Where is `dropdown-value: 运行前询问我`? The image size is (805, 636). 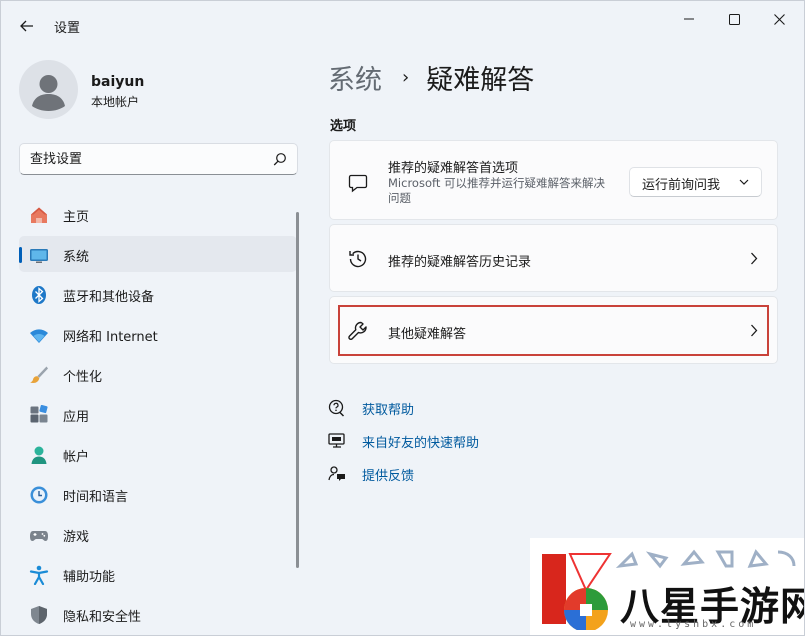 dropdown-value: 运行前询问我 is located at coordinates (681, 185).